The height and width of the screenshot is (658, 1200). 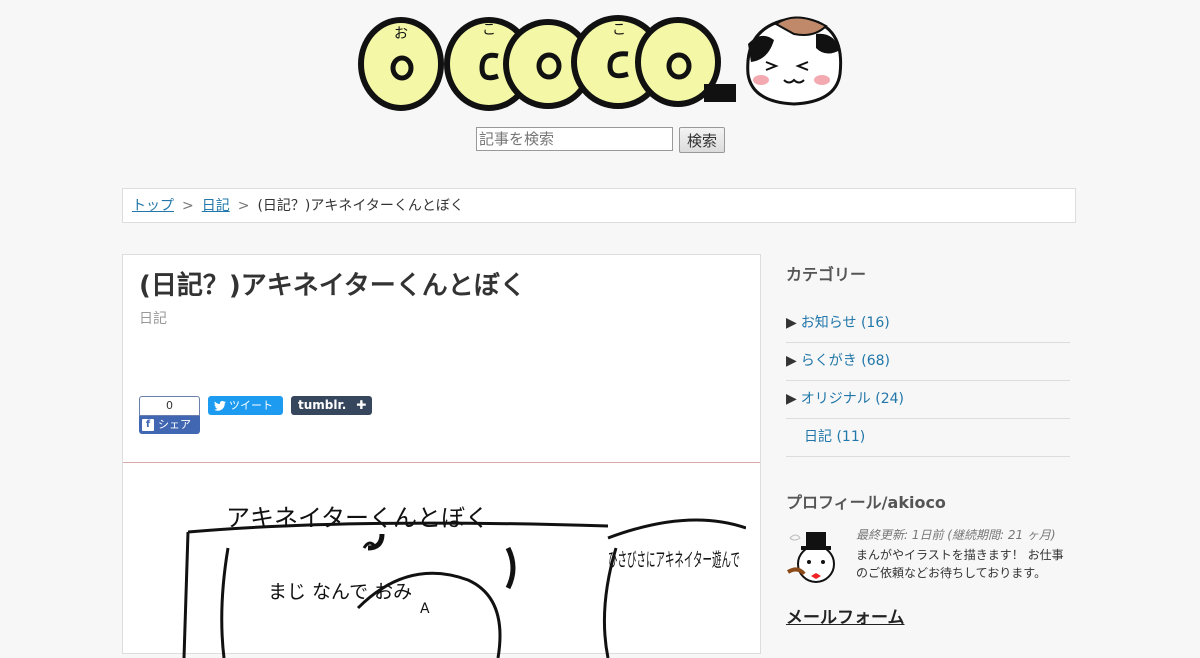 I want to click on site-logo: お こ こ, so click(x=601, y=59).